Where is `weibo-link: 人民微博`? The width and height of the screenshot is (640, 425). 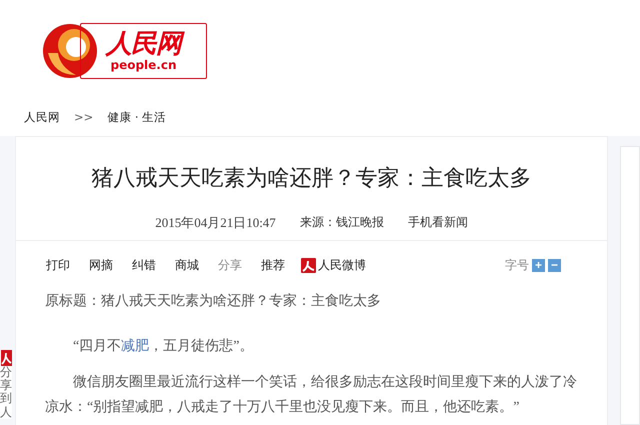 weibo-link: 人民微博 is located at coordinates (333, 265).